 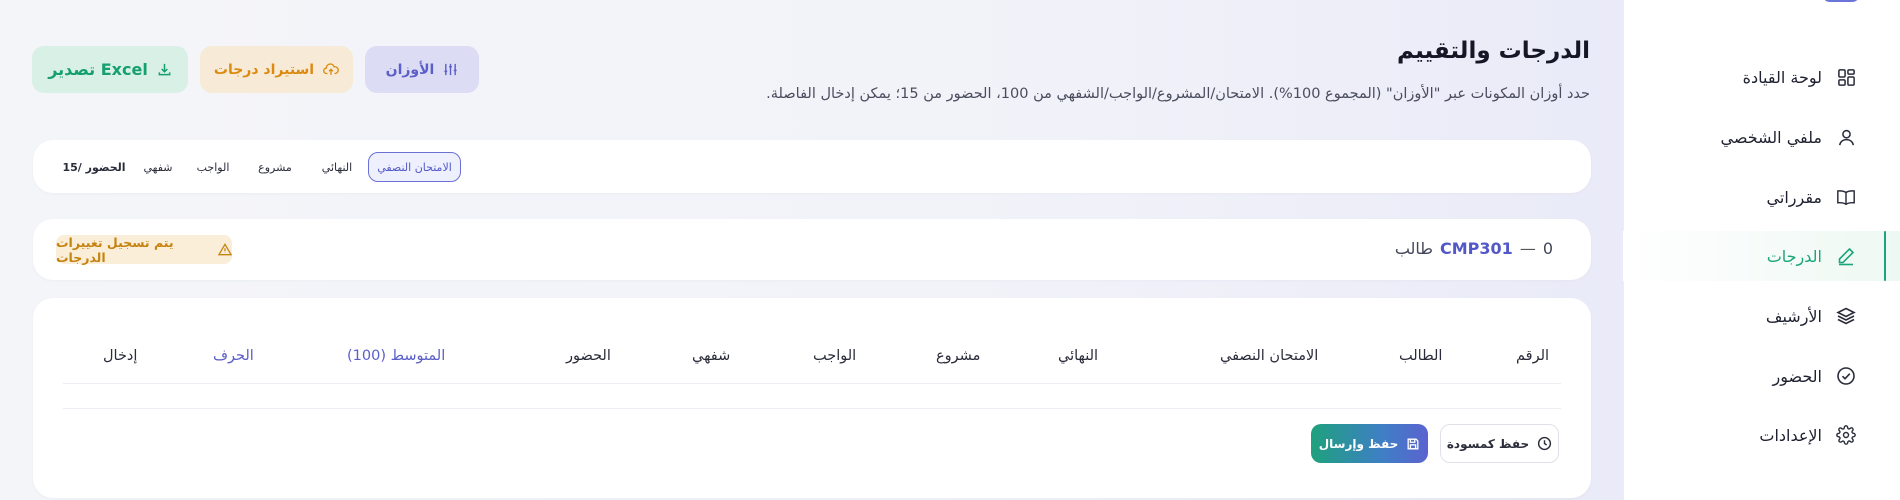 What do you see at coordinates (1358, 443) in the screenshot?
I see `save-submit-label: حفظ وإرسال` at bounding box center [1358, 443].